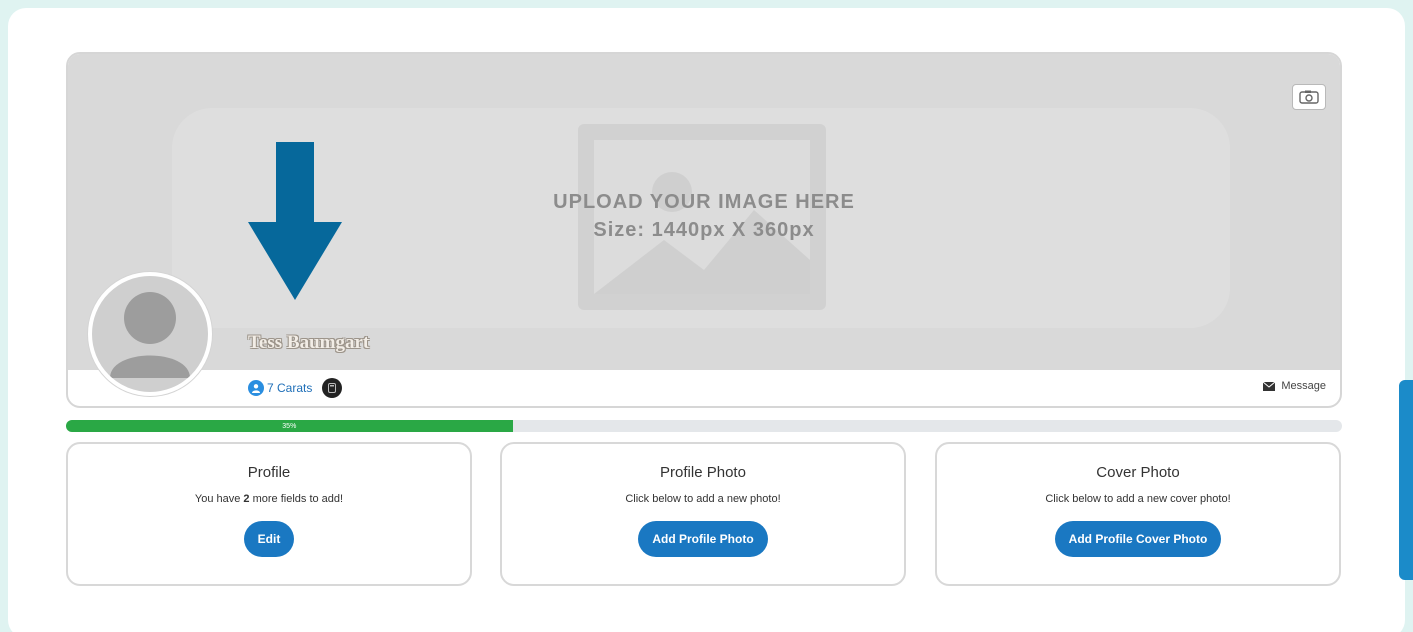 This screenshot has width=1413, height=632. Describe the element at coordinates (703, 499) in the screenshot. I see `card-description: Click below to add a new photo!` at that location.